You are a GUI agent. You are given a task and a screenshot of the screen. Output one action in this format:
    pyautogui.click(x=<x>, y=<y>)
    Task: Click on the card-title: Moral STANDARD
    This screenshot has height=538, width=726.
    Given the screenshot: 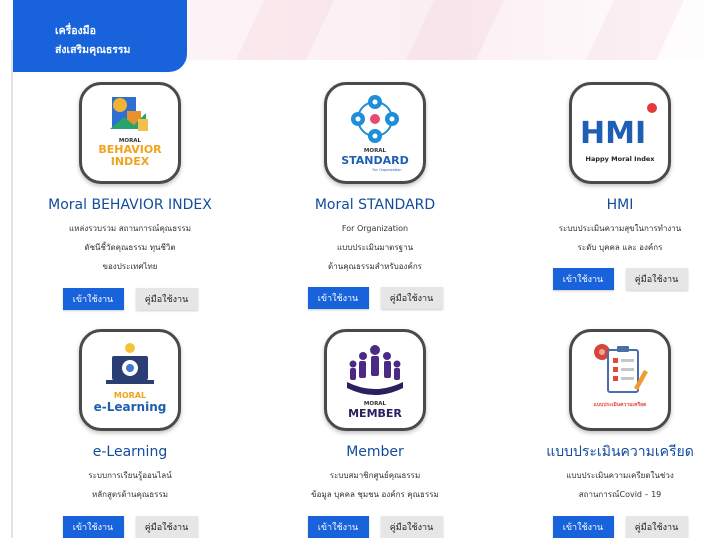 What is the action you would take?
    pyautogui.click(x=375, y=205)
    